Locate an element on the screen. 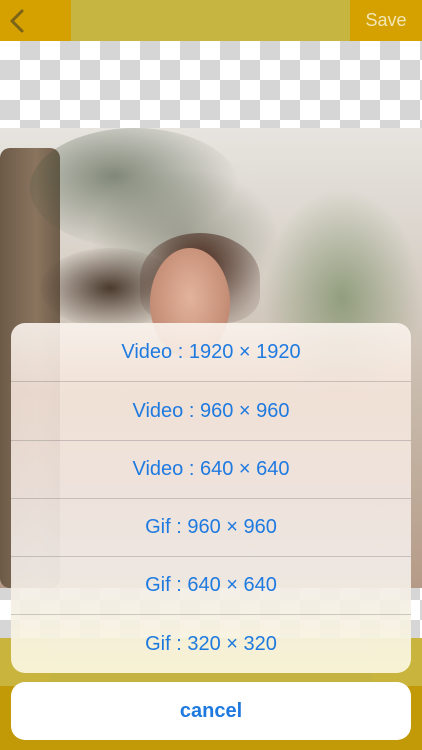 The height and width of the screenshot is (750, 422). toolbar-middle-segment is located at coordinates (210, 20).